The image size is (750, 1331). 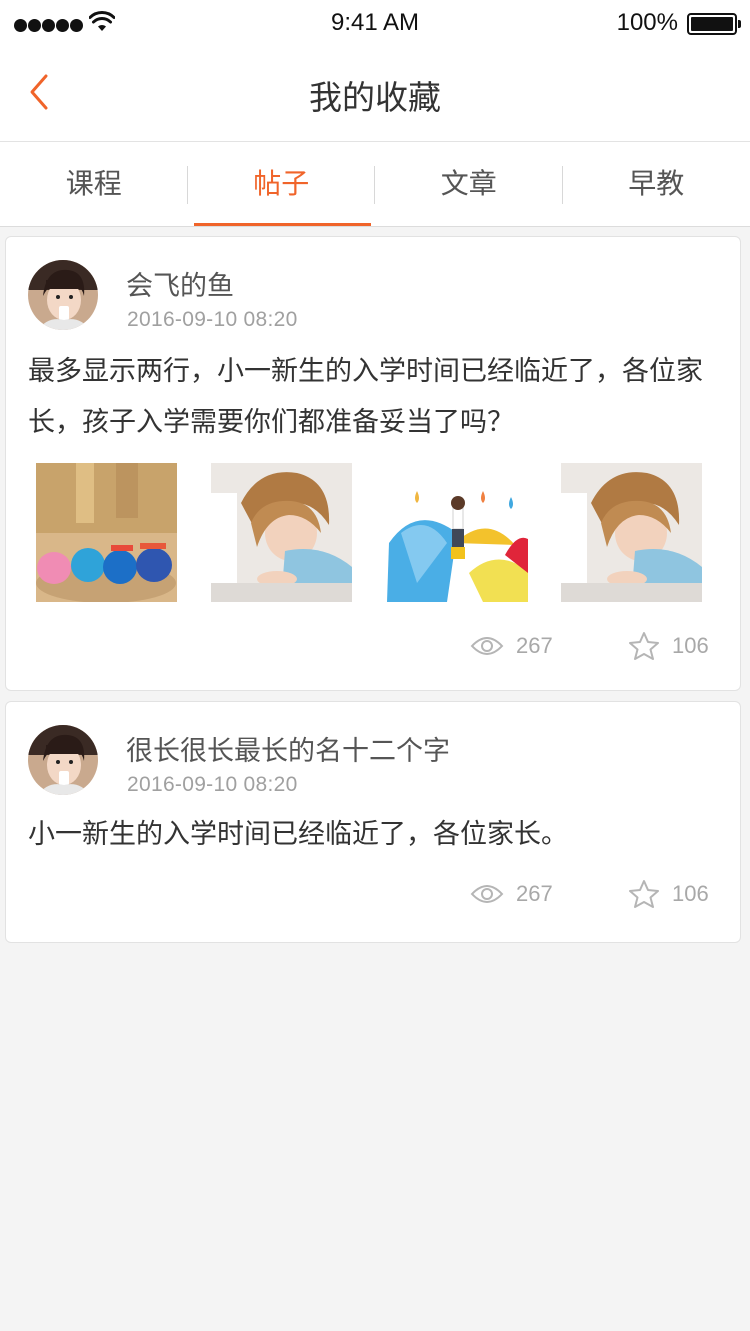 I want to click on author-name: 会飞的鱼, so click(x=180, y=283).